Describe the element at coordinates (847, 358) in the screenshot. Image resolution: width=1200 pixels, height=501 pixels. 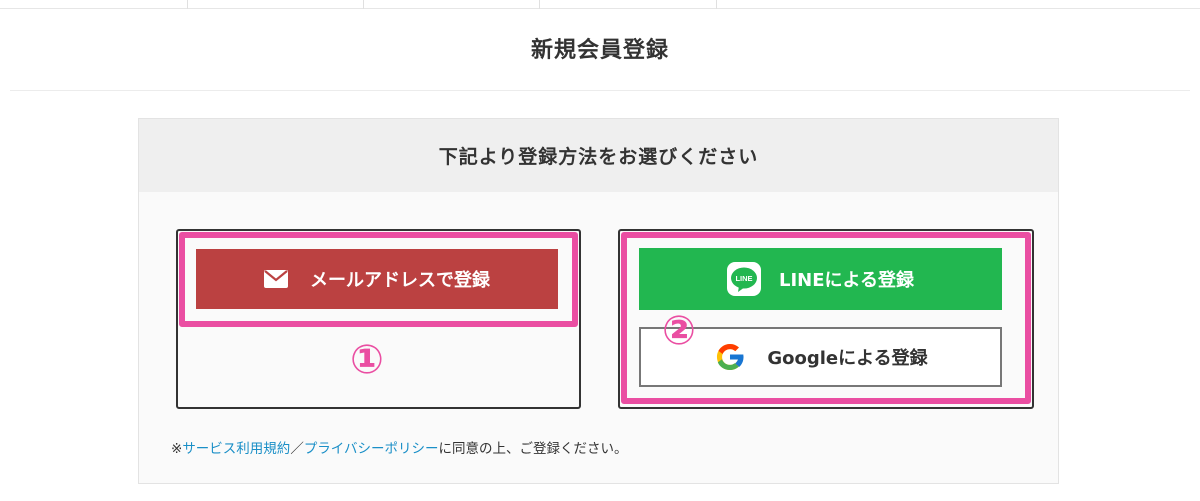
I see `google-register-label: Googleによる登録` at that location.